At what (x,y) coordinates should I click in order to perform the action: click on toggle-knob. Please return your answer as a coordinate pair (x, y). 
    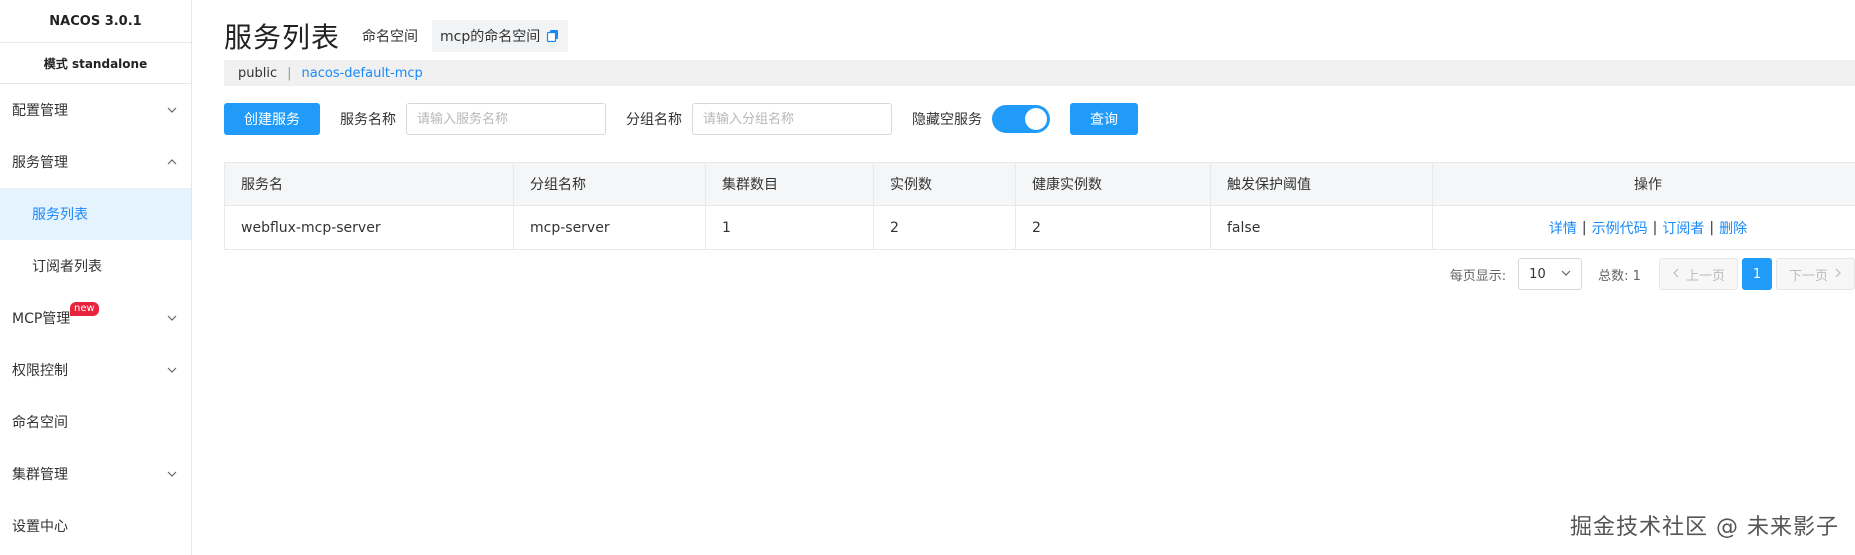
    Looking at the image, I should click on (1036, 119).